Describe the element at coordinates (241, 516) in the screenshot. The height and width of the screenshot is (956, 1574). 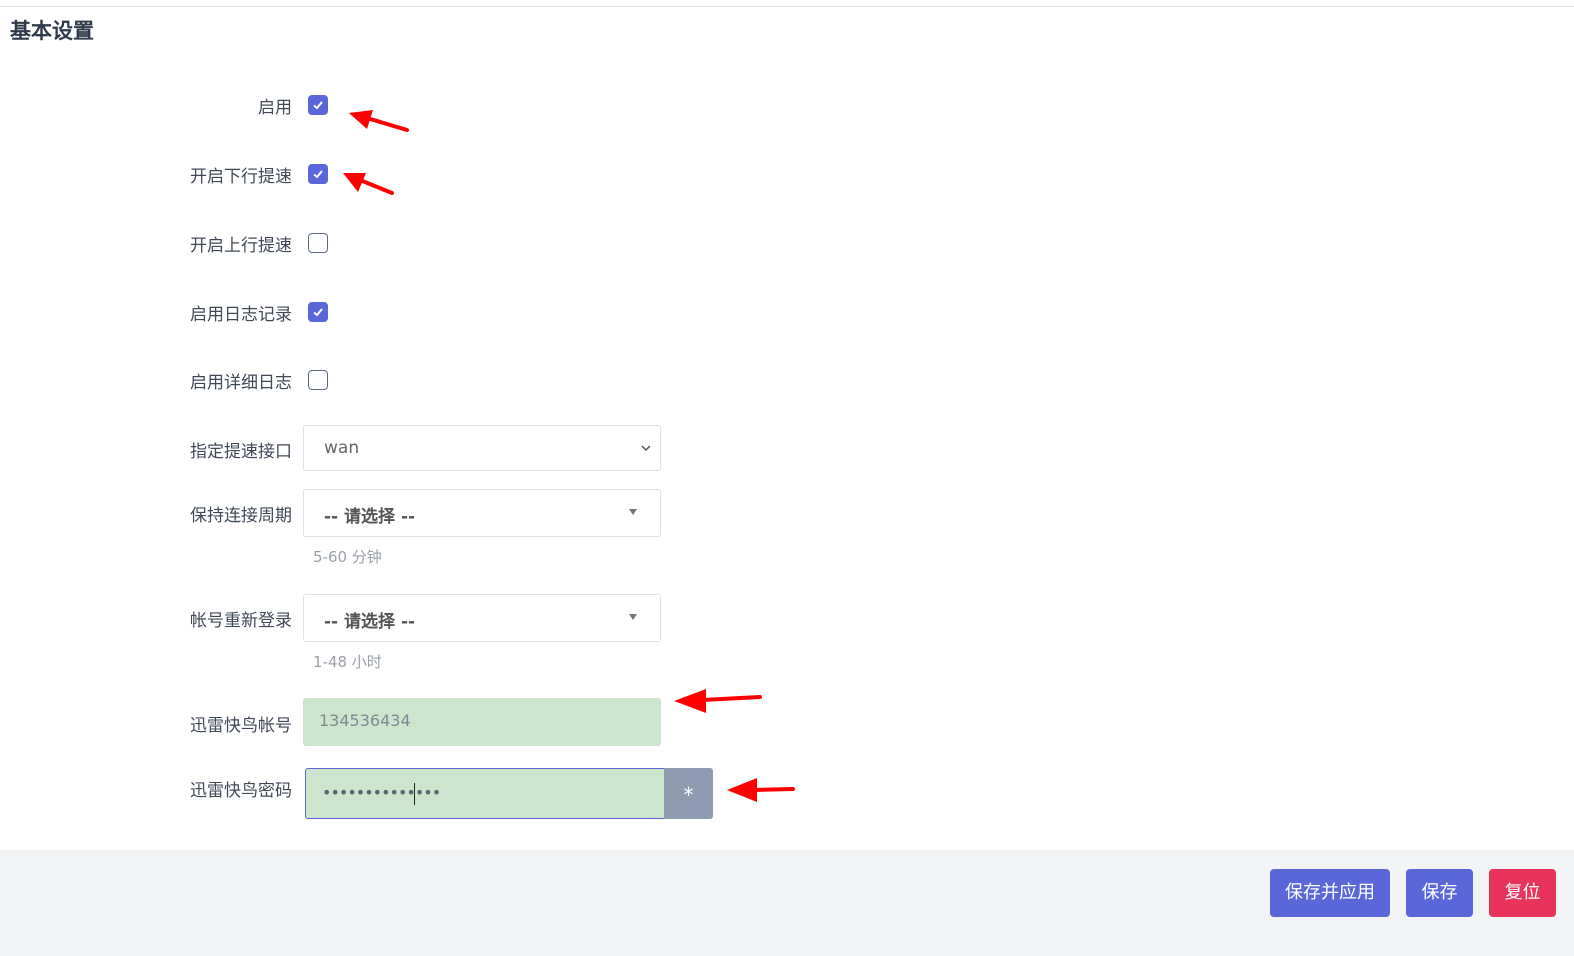
I see `keepalive-label: 保持连接周期` at that location.